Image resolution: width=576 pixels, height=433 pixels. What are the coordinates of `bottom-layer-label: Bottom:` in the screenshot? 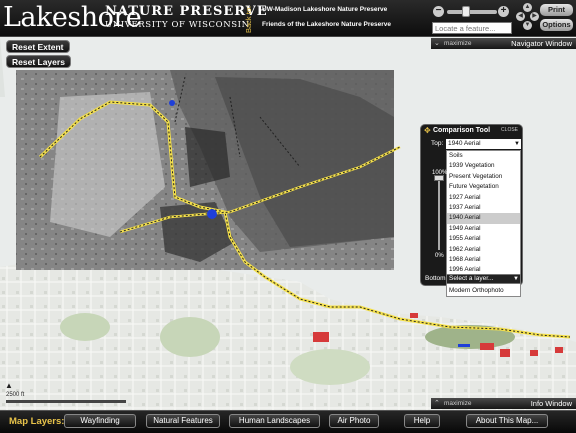 It's located at (436, 278).